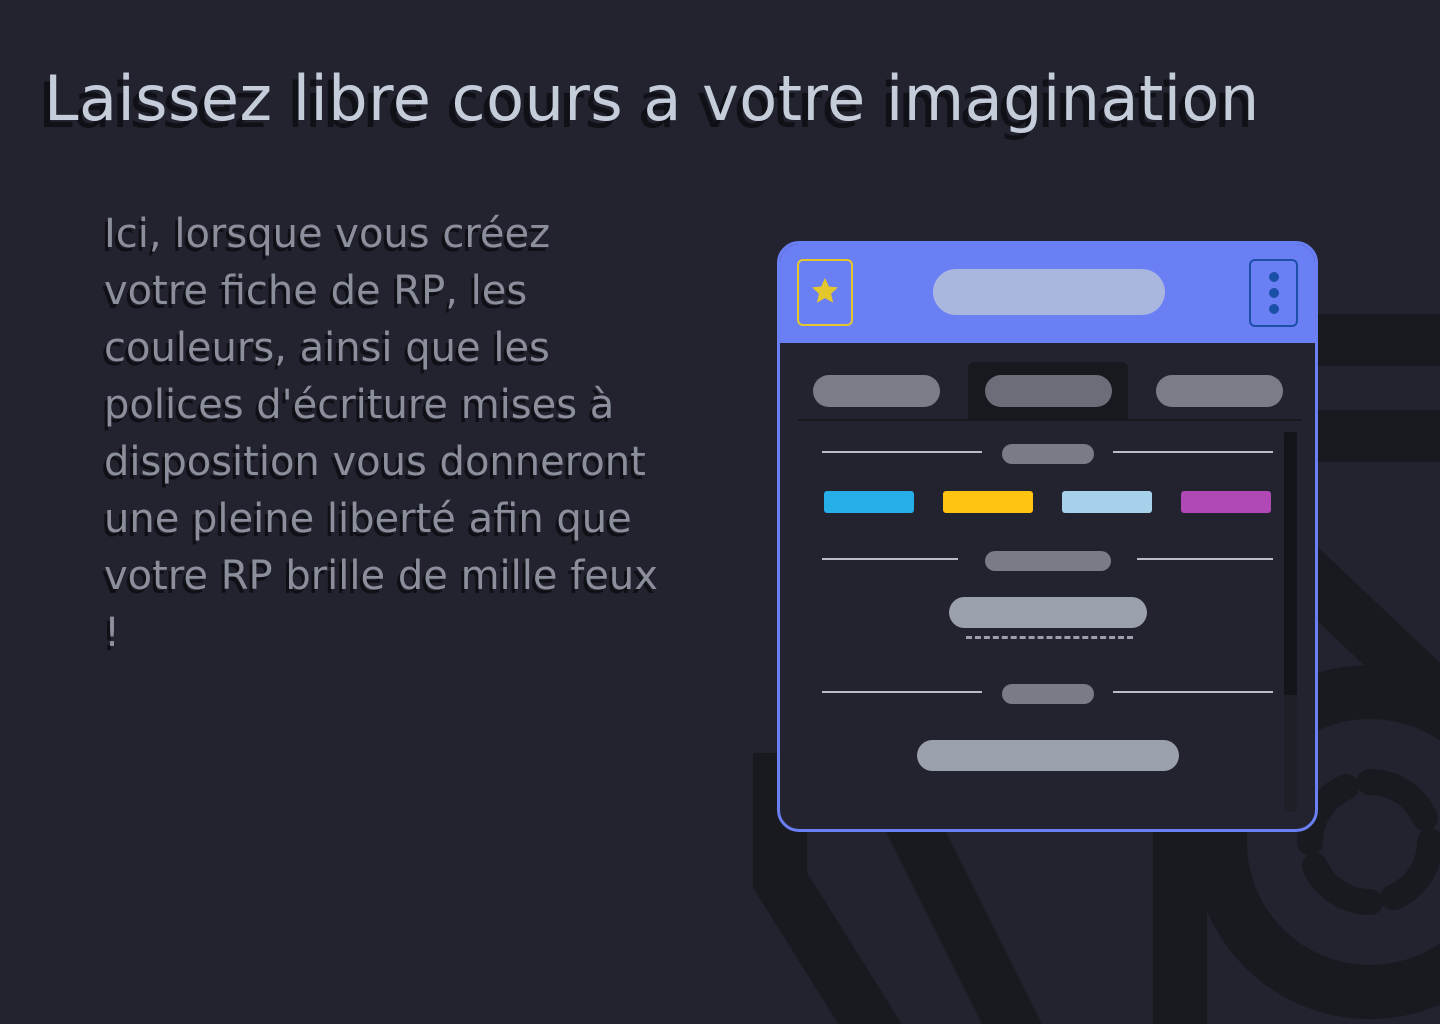  What do you see at coordinates (1219, 391) in the screenshot?
I see `tab-3-placeholder` at bounding box center [1219, 391].